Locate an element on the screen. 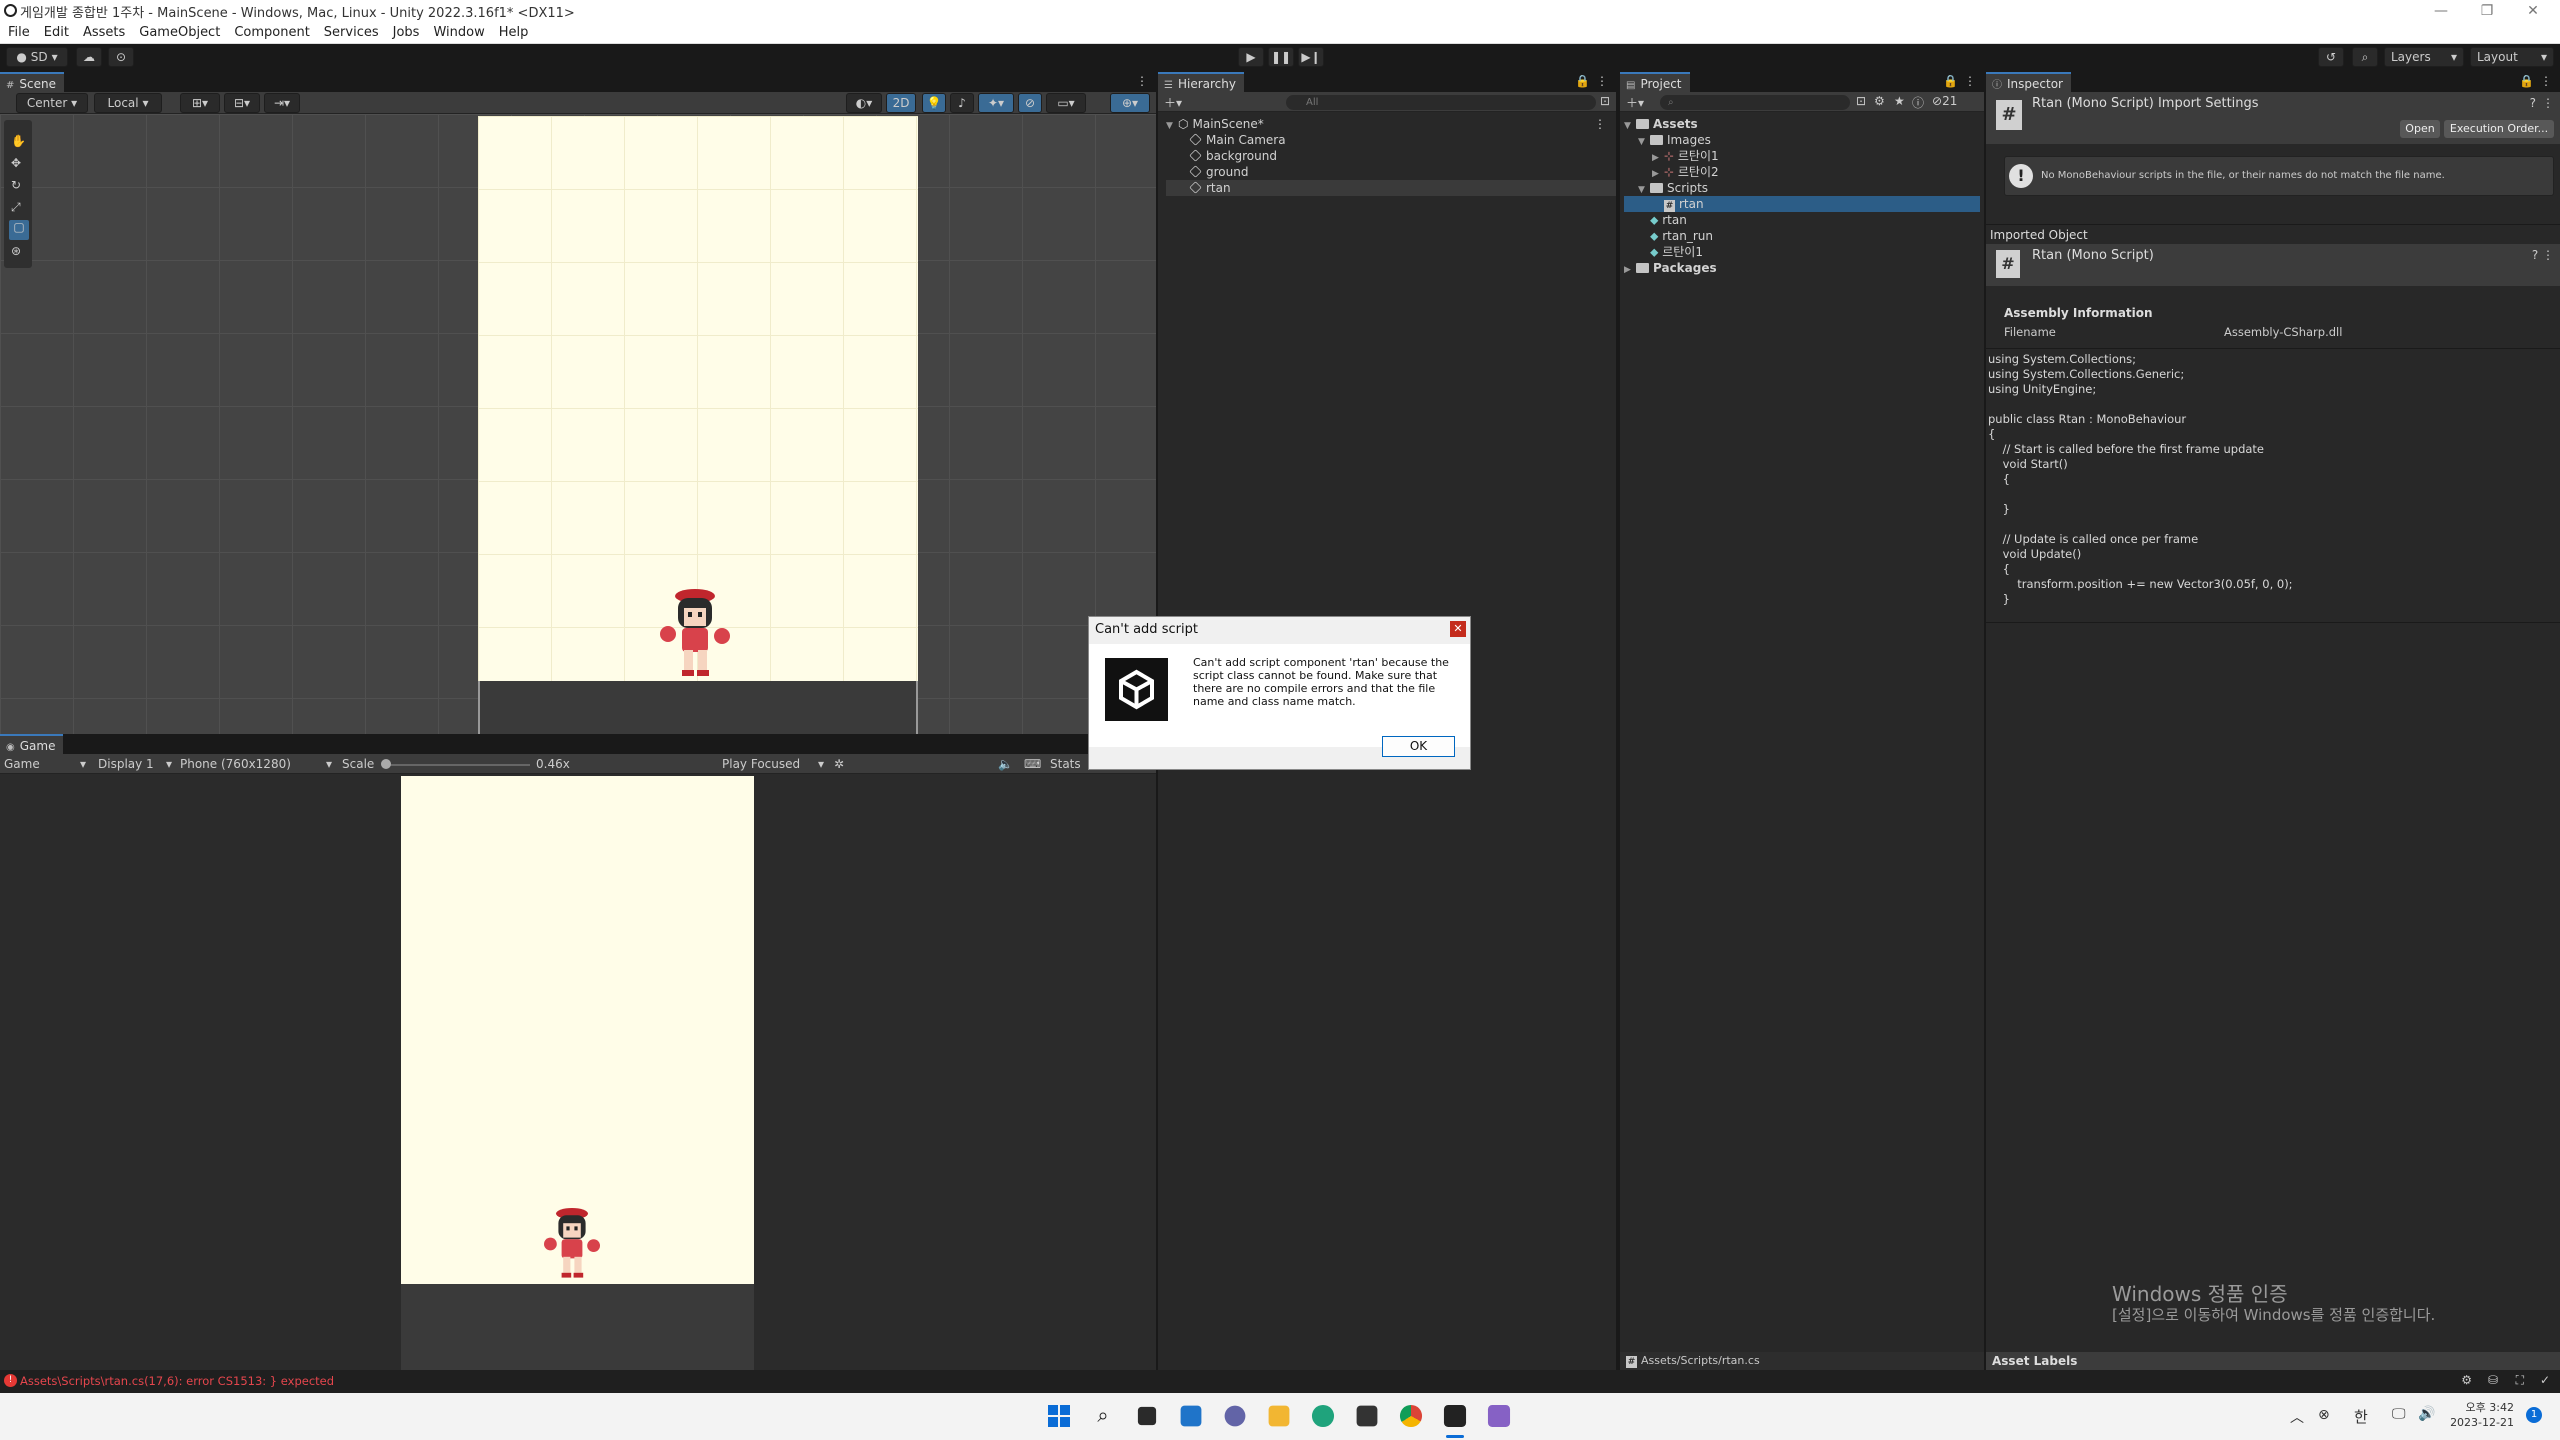 This screenshot has height=1440, width=2560. menu-component: Component is located at coordinates (271, 32).